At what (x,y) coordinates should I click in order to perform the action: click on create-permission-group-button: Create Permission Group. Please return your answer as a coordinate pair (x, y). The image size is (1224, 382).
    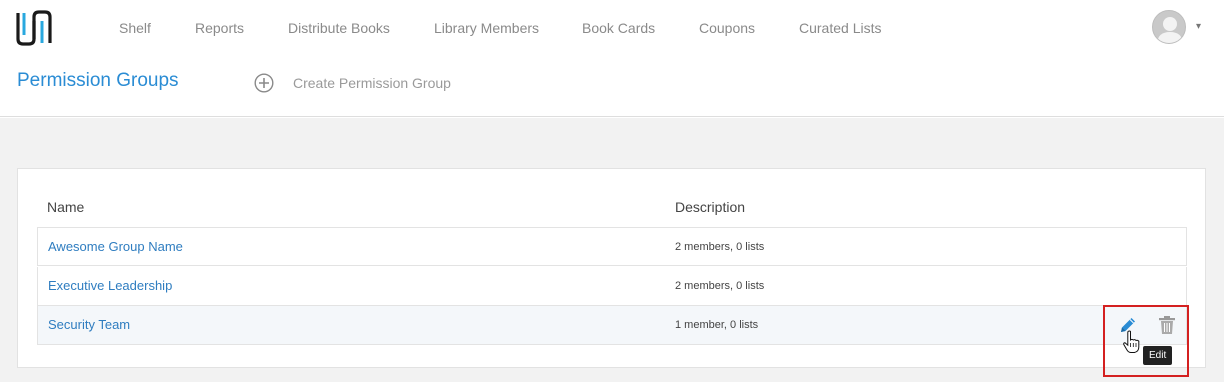
    Looking at the image, I should click on (352, 83).